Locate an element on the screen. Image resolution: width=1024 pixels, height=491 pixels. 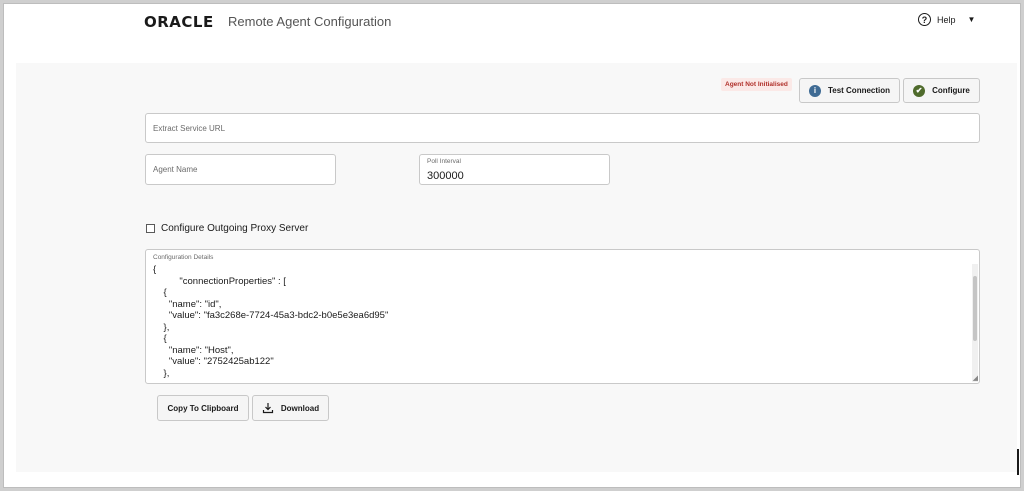
help-icon: ? is located at coordinates (924, 19).